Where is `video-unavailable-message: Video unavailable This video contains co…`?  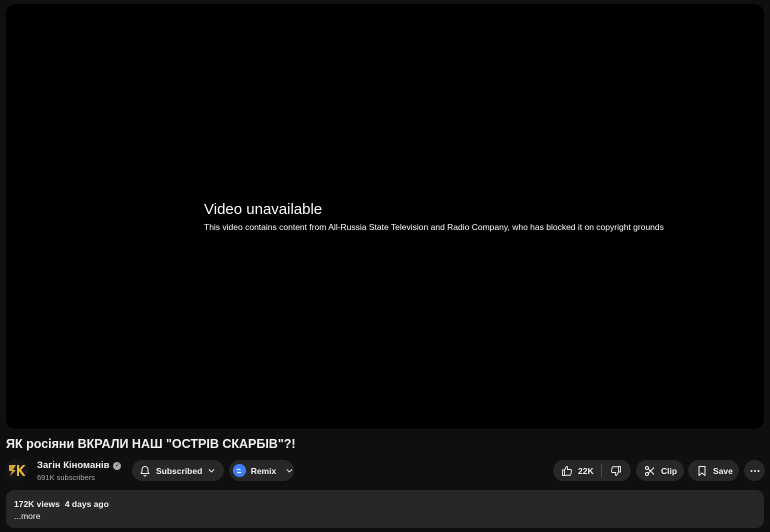 video-unavailable-message: Video unavailable This video contains co… is located at coordinates (434, 217).